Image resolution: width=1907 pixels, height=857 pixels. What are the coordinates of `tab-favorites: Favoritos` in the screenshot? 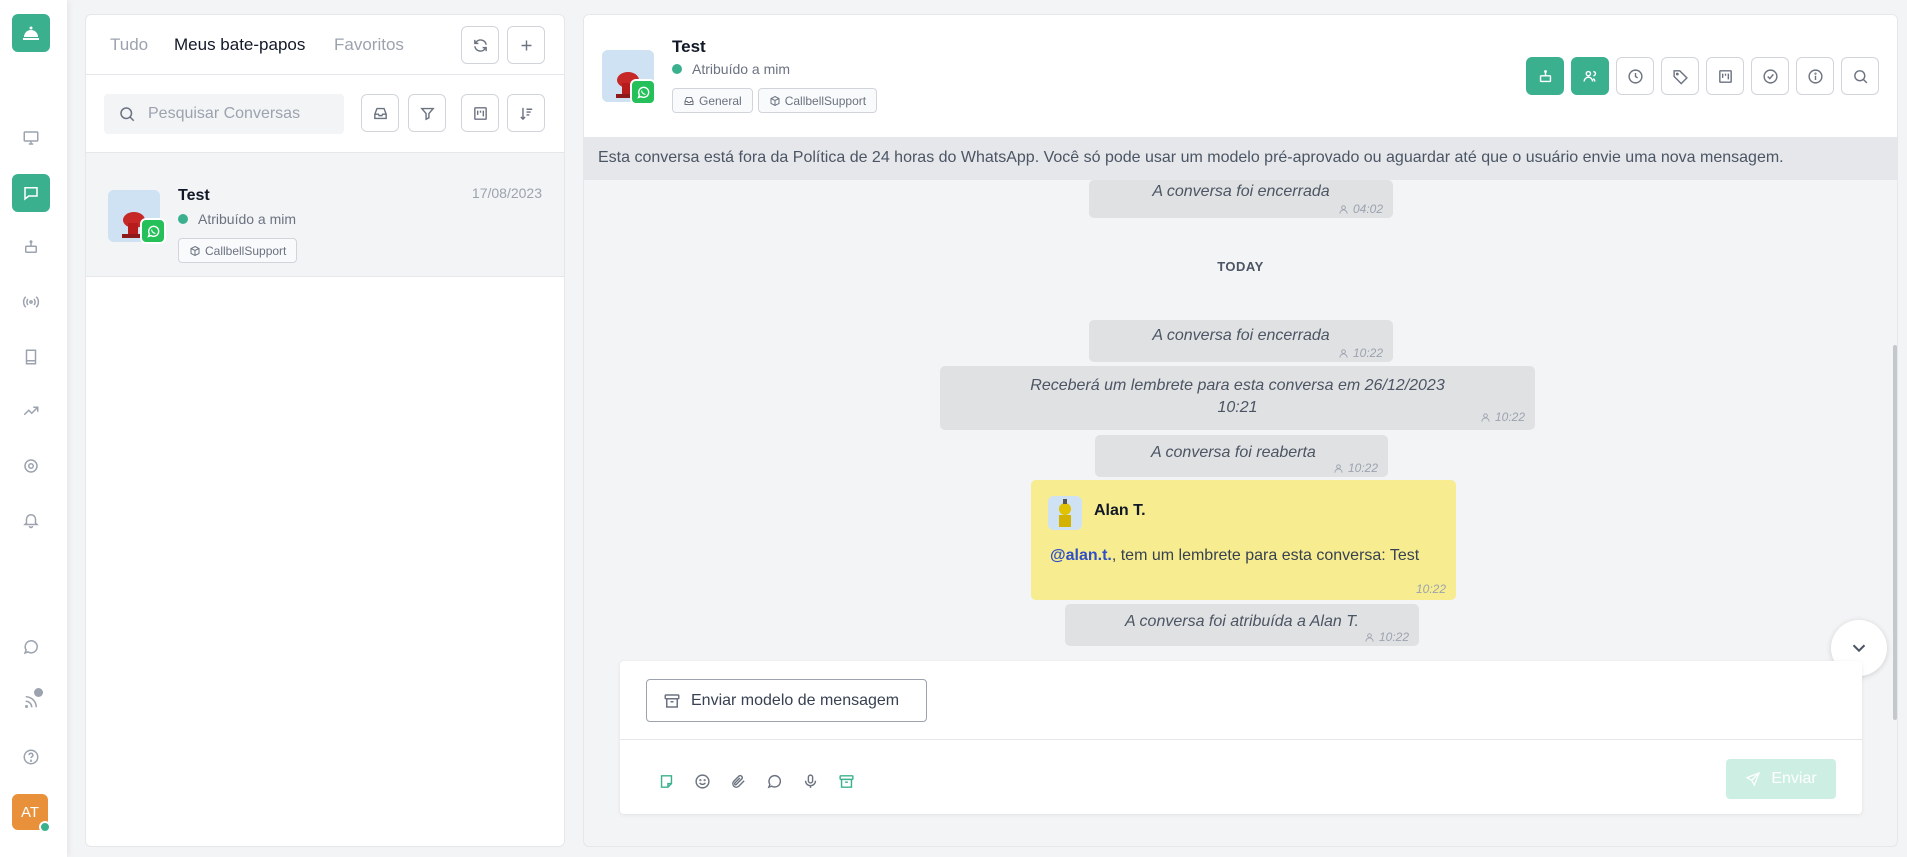 It's located at (369, 45).